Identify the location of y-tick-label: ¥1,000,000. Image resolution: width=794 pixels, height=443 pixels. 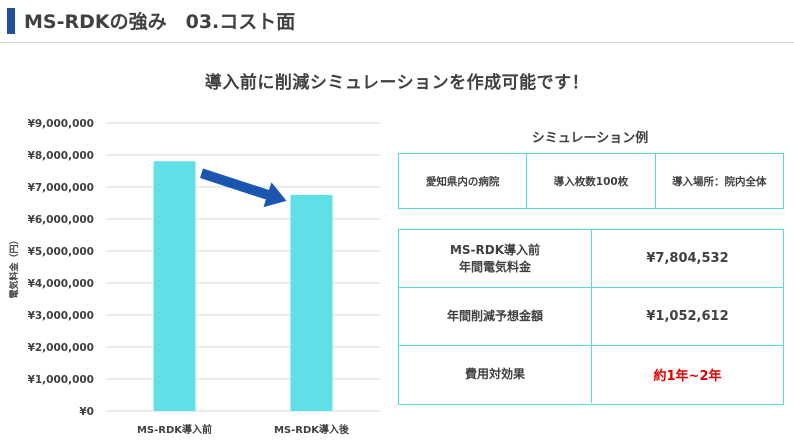
(61, 380).